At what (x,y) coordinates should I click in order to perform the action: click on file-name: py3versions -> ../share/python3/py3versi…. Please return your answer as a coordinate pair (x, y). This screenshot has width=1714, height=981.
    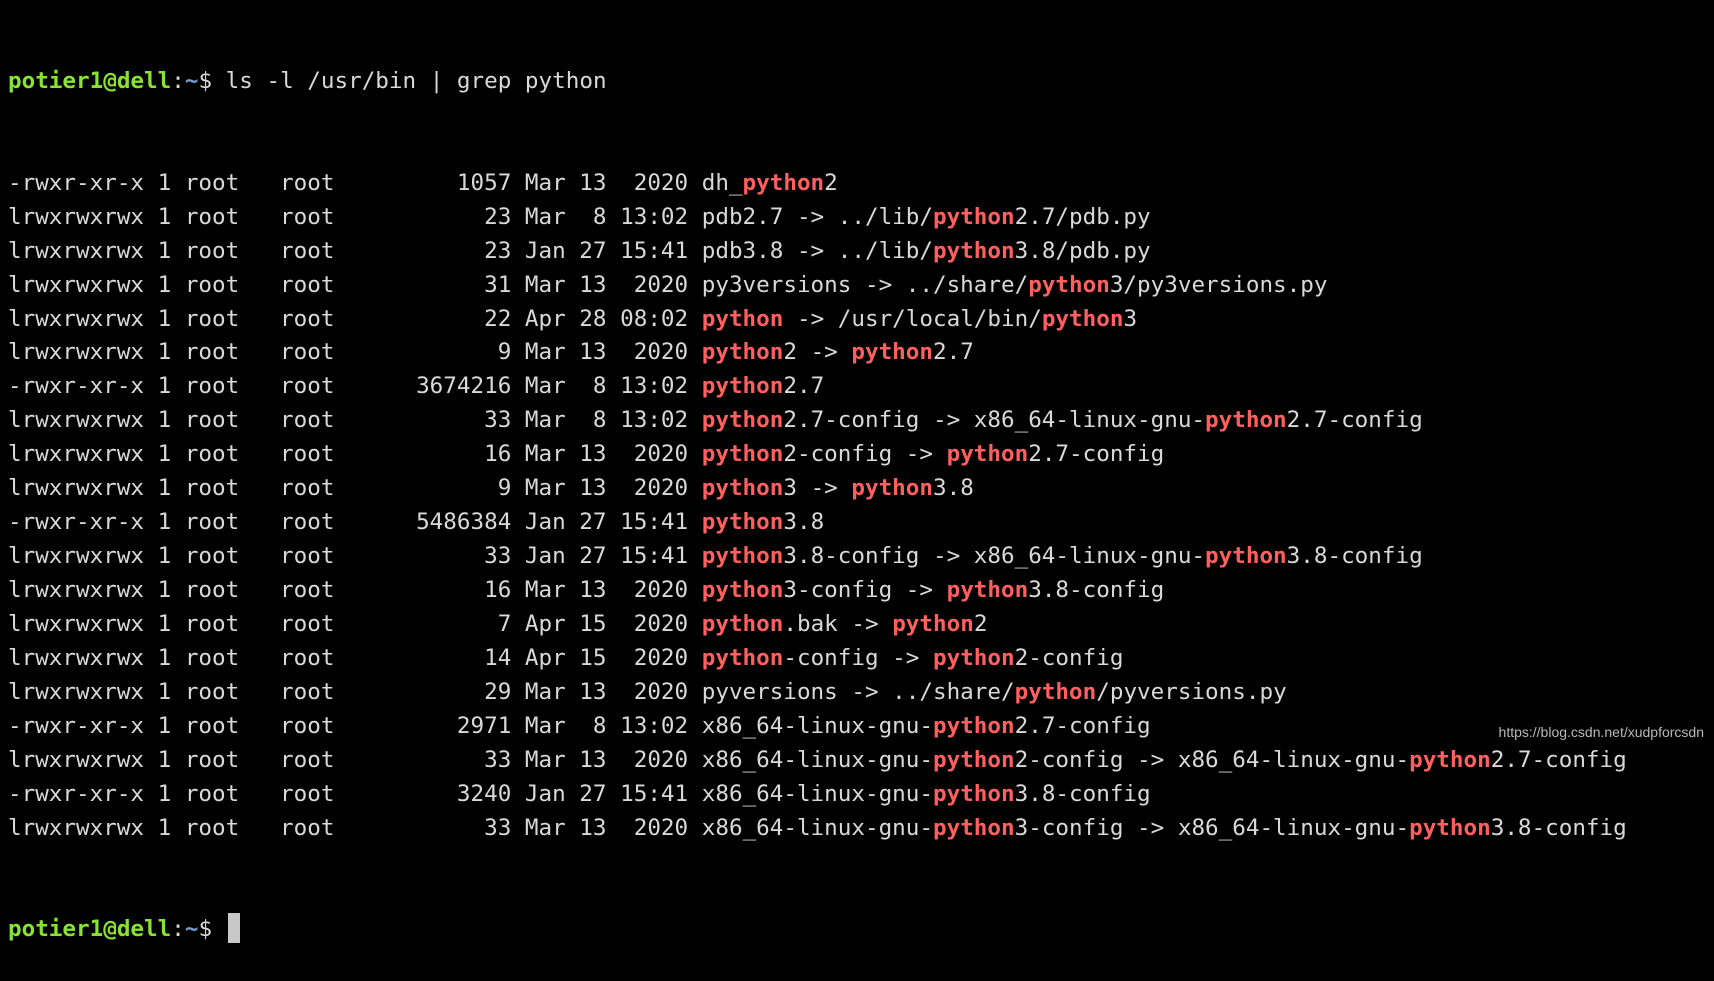
    Looking at the image, I should click on (1014, 284).